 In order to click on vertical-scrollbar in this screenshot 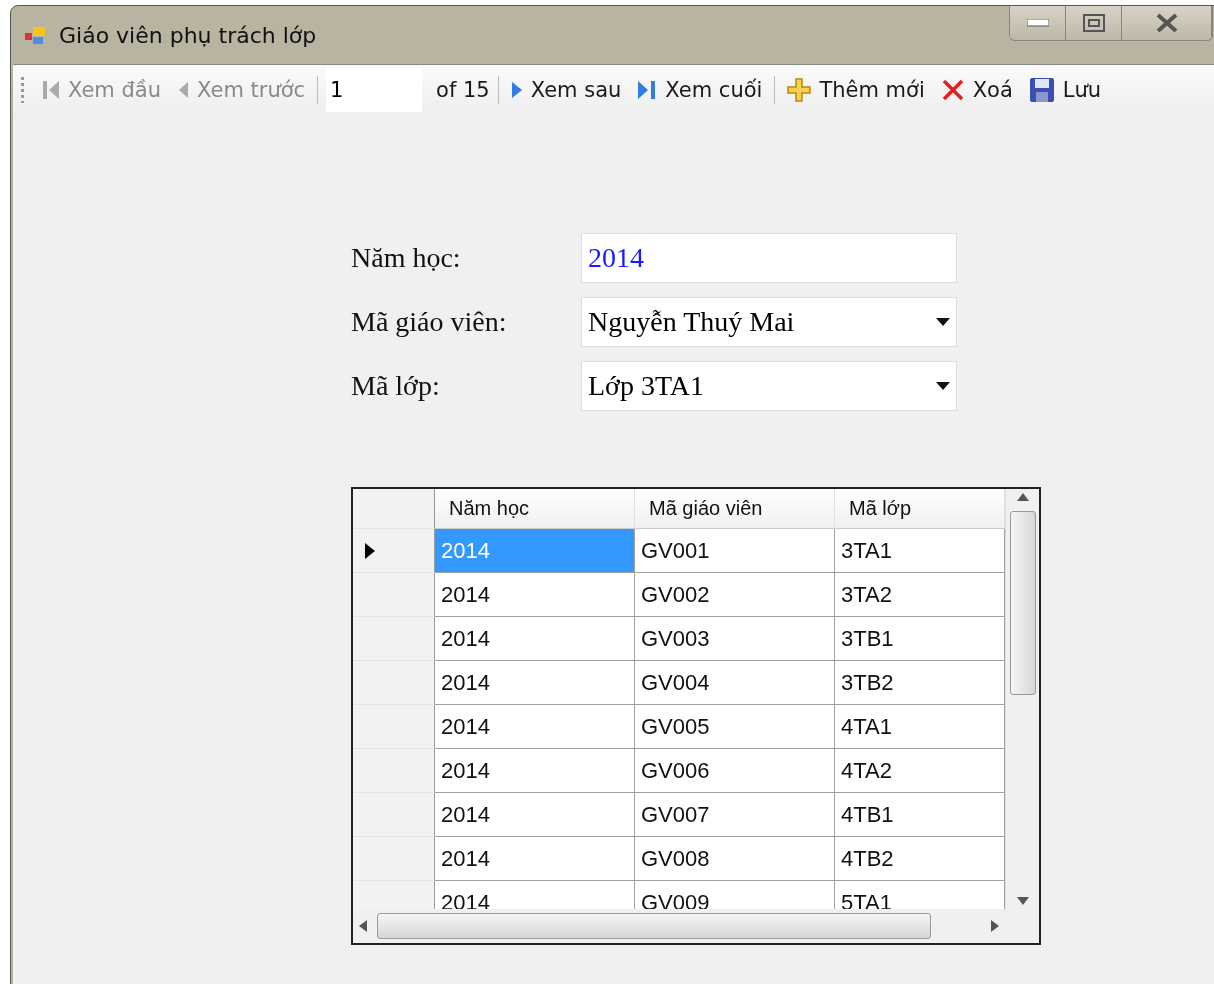, I will do `click(1022, 699)`.